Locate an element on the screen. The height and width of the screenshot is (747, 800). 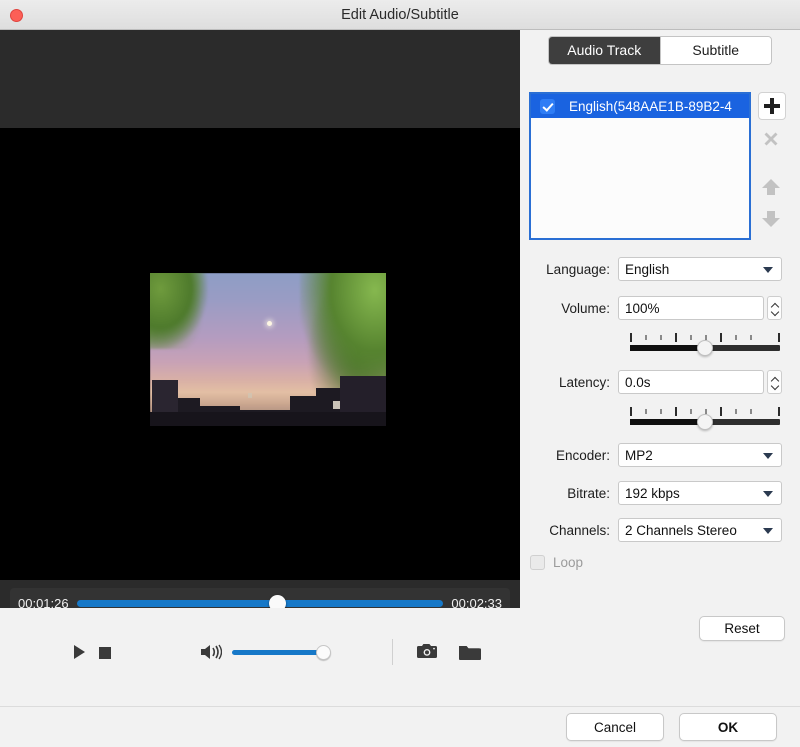
encoder-field: Encoder: MP2 is located at coordinates (660, 455).